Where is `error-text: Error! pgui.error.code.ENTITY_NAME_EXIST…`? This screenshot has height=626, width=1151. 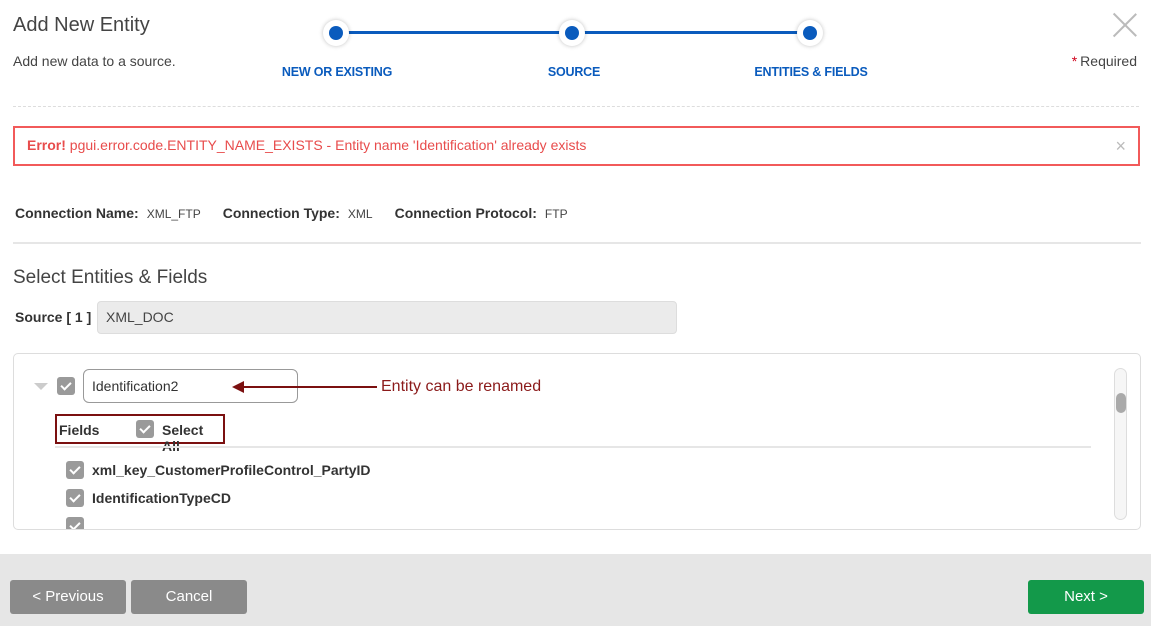 error-text: Error! pgui.error.code.ENTITY_NAME_EXIST… is located at coordinates (306, 145).